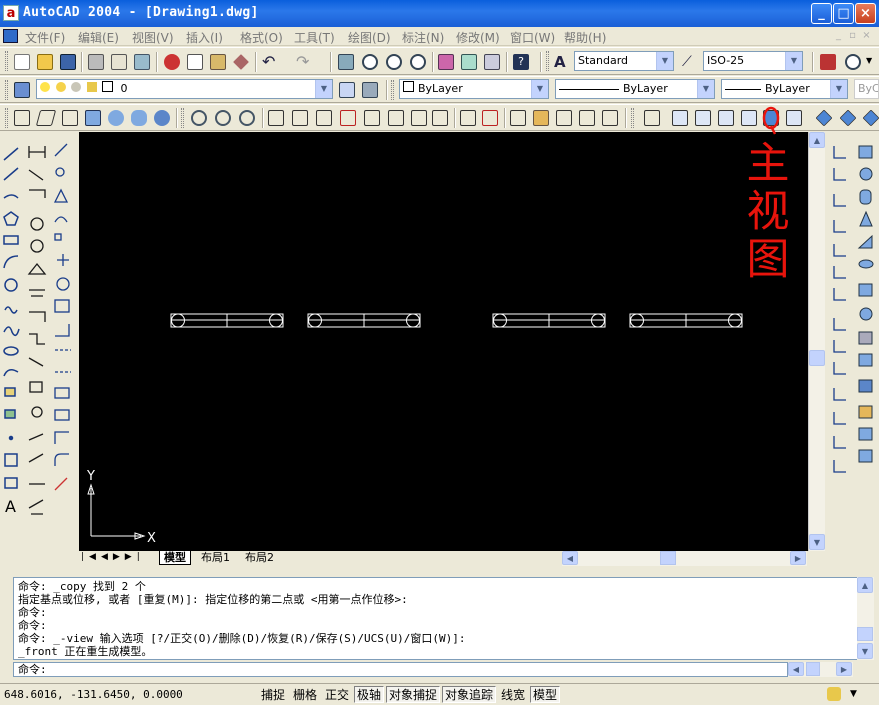 The height and width of the screenshot is (705, 879). Describe the element at coordinates (440, 118) in the screenshot. I see `setup-profile-icon` at that location.